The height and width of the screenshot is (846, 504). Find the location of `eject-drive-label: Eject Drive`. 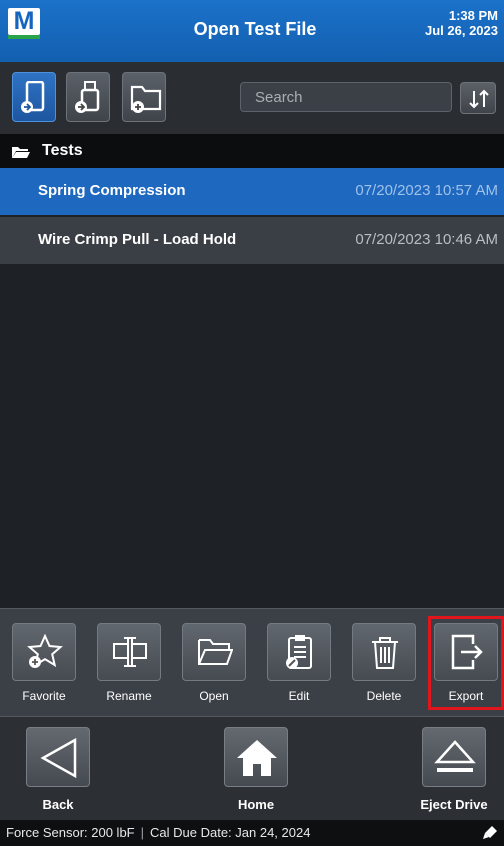

eject-drive-label: Eject Drive is located at coordinates (454, 804).